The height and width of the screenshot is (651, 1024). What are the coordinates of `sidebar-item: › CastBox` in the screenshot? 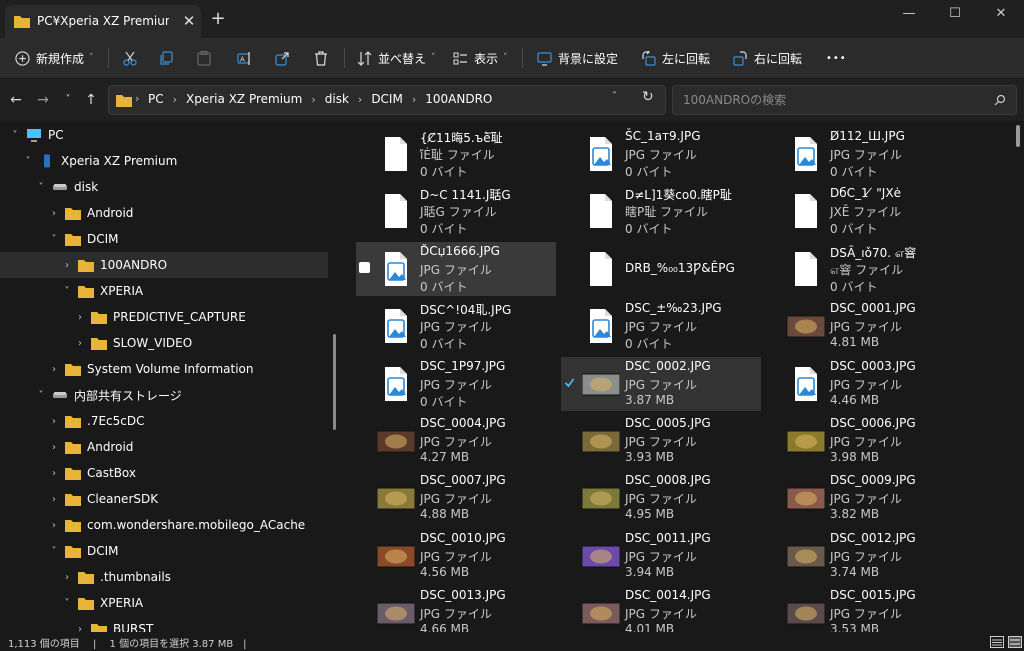 It's located at (164, 473).